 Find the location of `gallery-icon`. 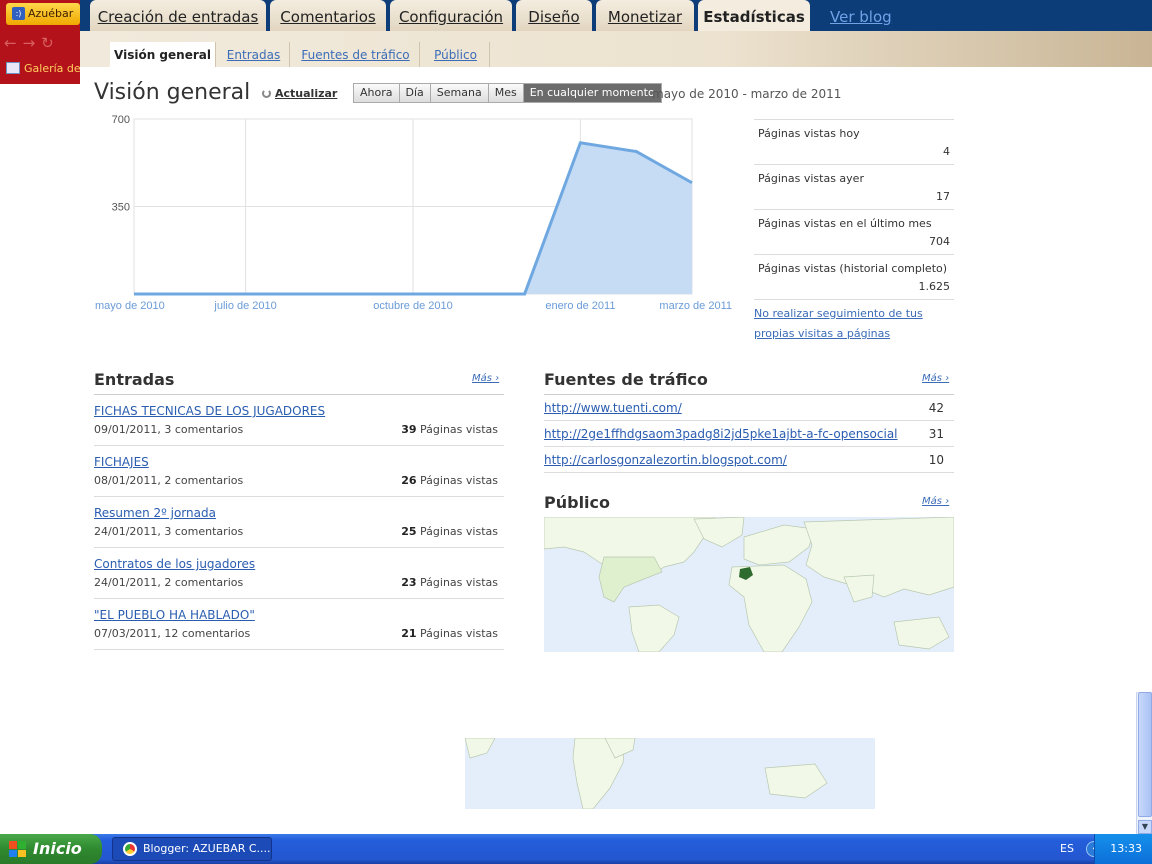

gallery-icon is located at coordinates (13, 68).